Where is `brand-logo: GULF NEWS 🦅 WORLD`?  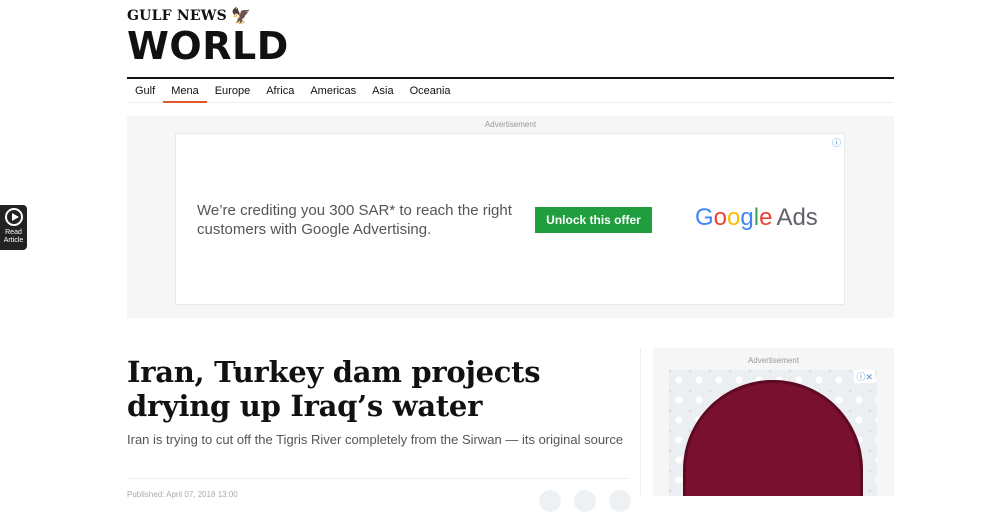
brand-logo: GULF NEWS 🦅 WORLD is located at coordinates (208, 37).